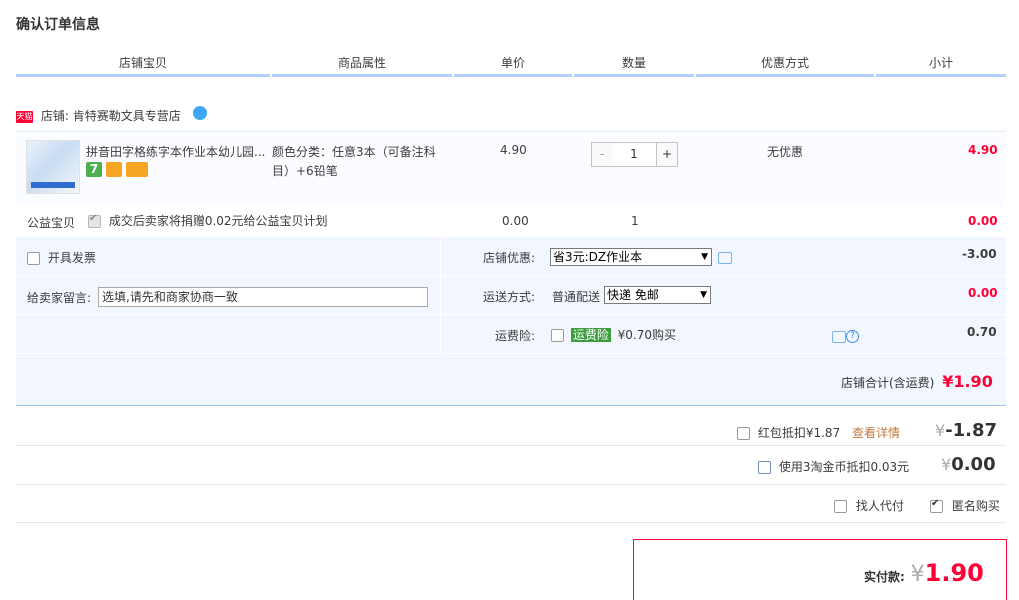  Describe the element at coordinates (598, 257) in the screenshot. I see `shop-discount-value: 省3元:DZ作业本` at that location.